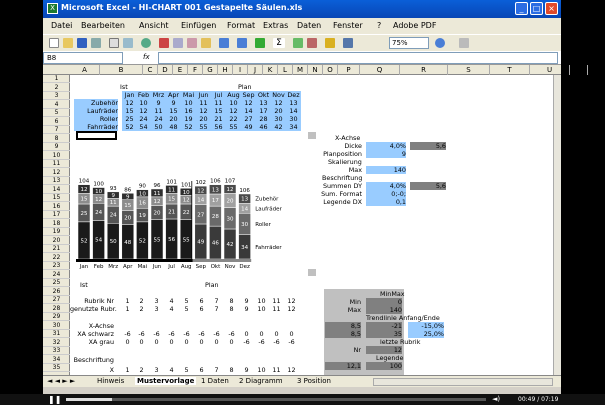 Image resolution: width=605 pixels, height=405 pixels. I want to click on row-header-16: 16, so click(56, 207).